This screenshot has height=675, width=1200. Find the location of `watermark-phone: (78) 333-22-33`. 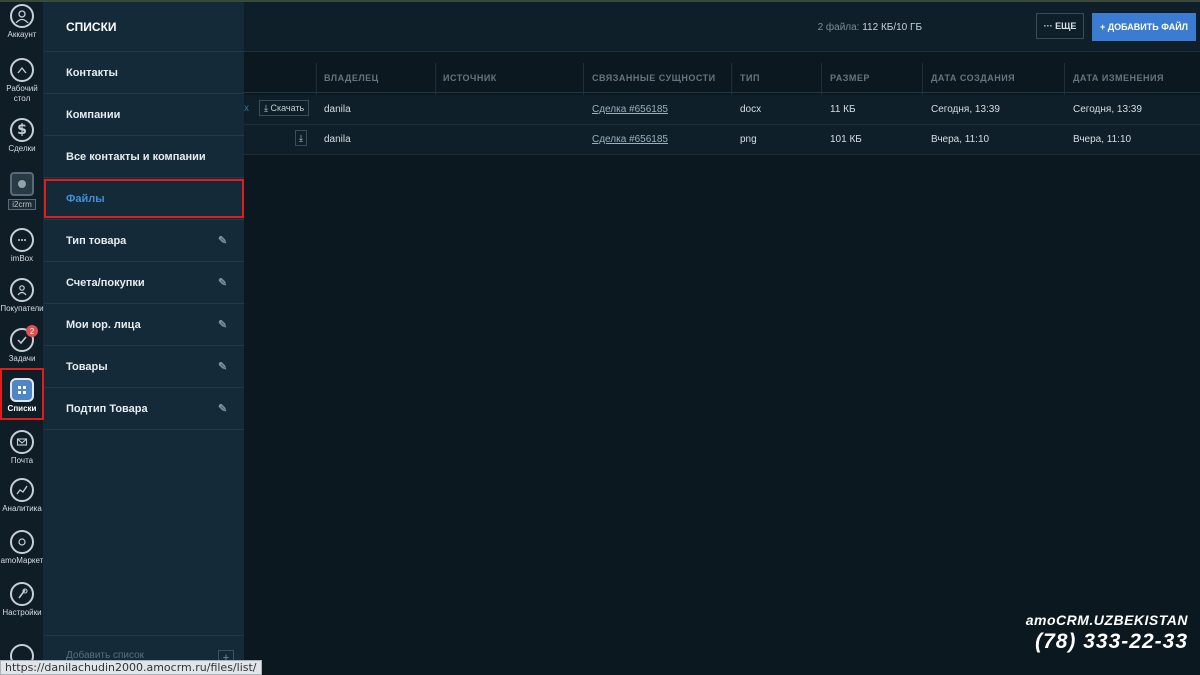

watermark-phone: (78) 333-22-33 is located at coordinates (1111, 641).